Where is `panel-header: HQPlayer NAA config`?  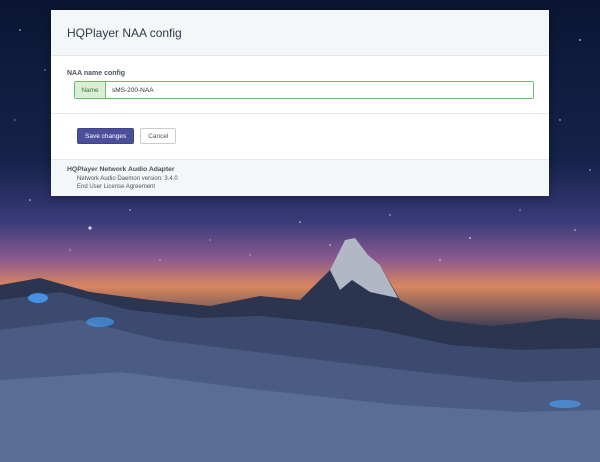 panel-header: HQPlayer NAA config is located at coordinates (300, 33).